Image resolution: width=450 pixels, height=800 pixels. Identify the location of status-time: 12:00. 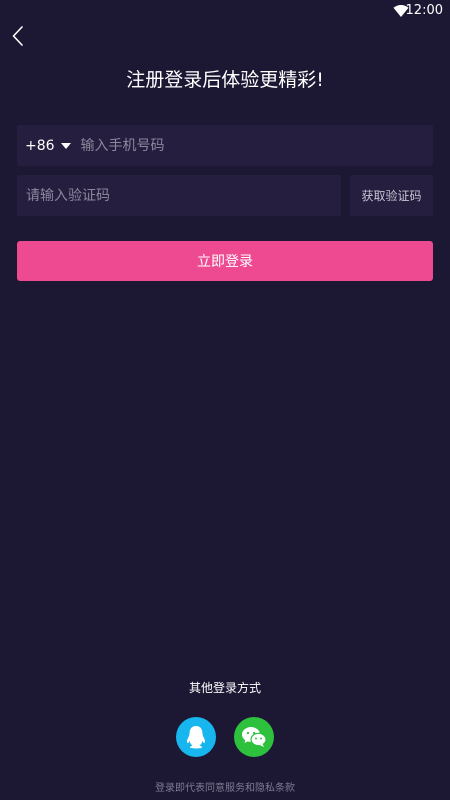
(424, 10).